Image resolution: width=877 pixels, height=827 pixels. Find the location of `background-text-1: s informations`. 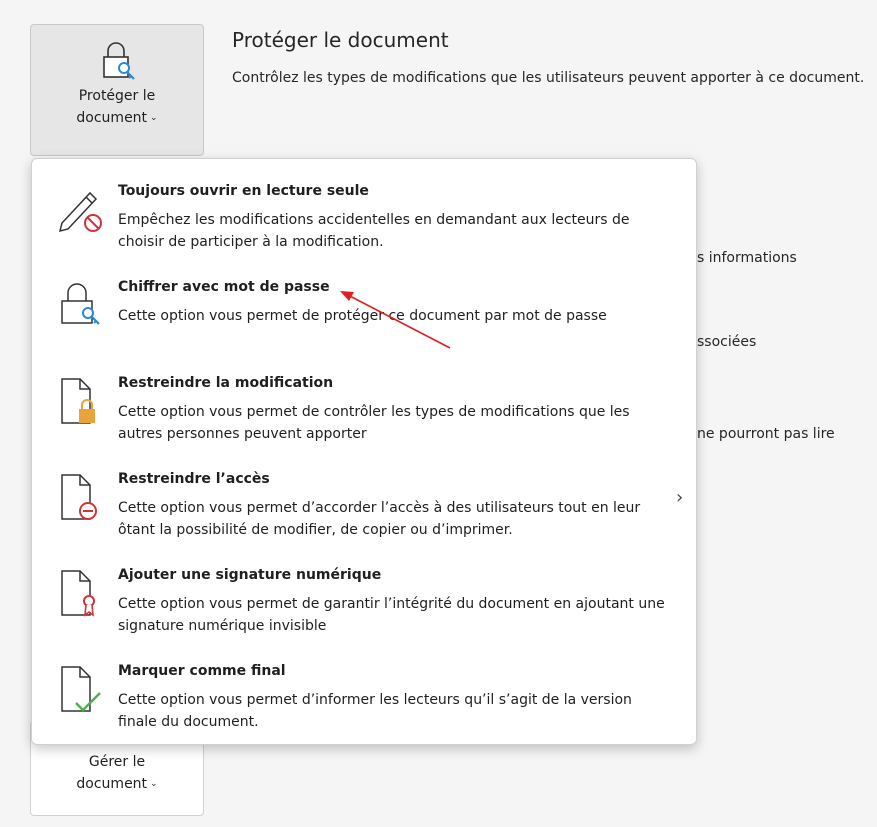

background-text-1: s informations is located at coordinates (747, 258).